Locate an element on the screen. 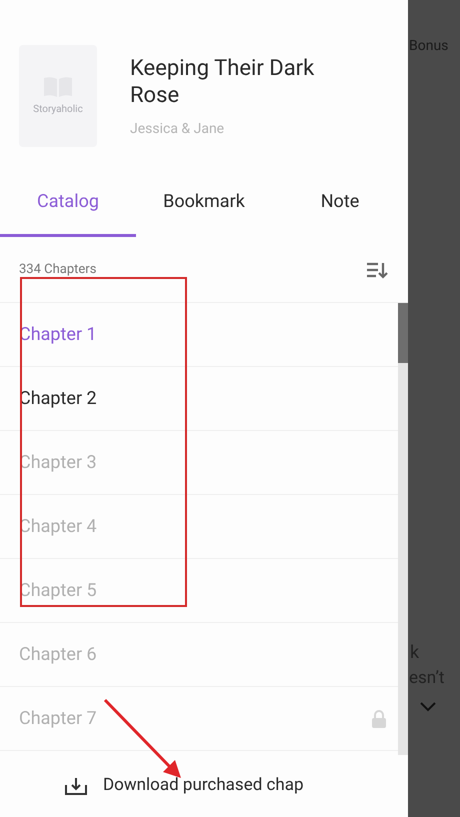 Image resolution: width=460 pixels, height=817 pixels. book-title: Keeping Their Dark Rose is located at coordinates (223, 82).